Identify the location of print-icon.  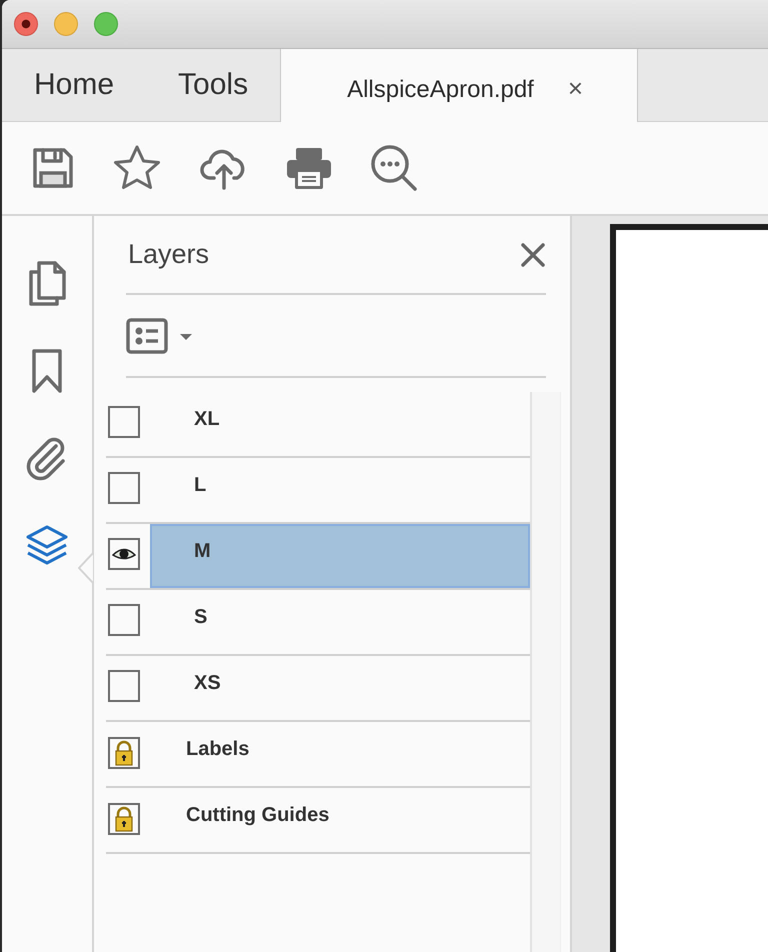
(309, 168).